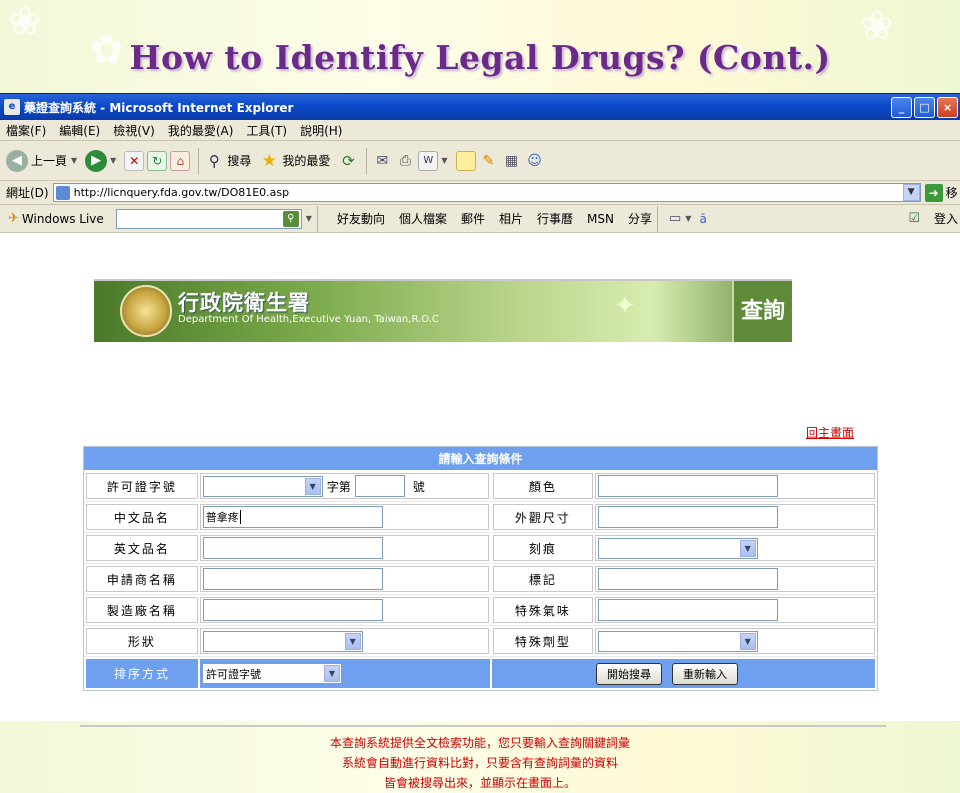  I want to click on print-icon: ⎙, so click(405, 161).